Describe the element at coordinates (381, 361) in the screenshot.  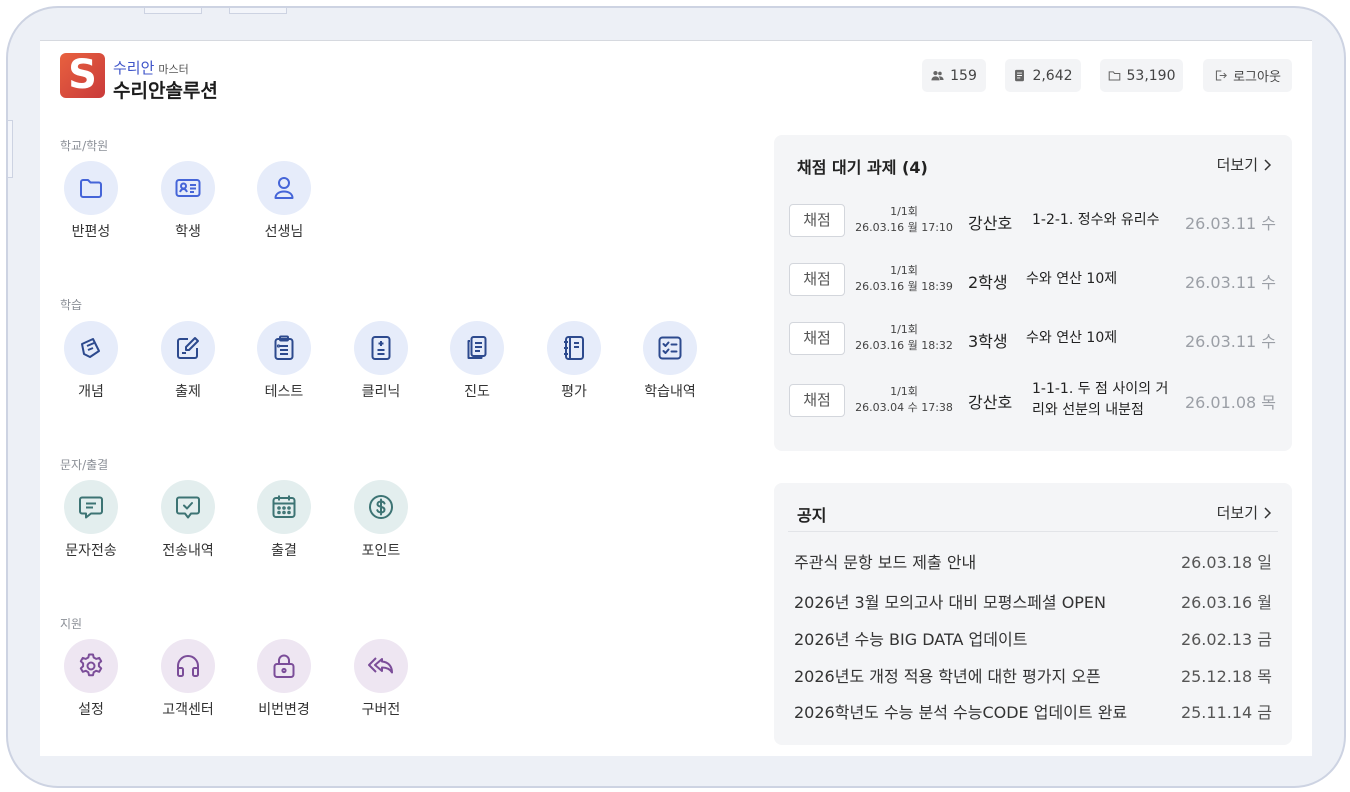
I see `menu-item-clinic: 클리닉` at that location.